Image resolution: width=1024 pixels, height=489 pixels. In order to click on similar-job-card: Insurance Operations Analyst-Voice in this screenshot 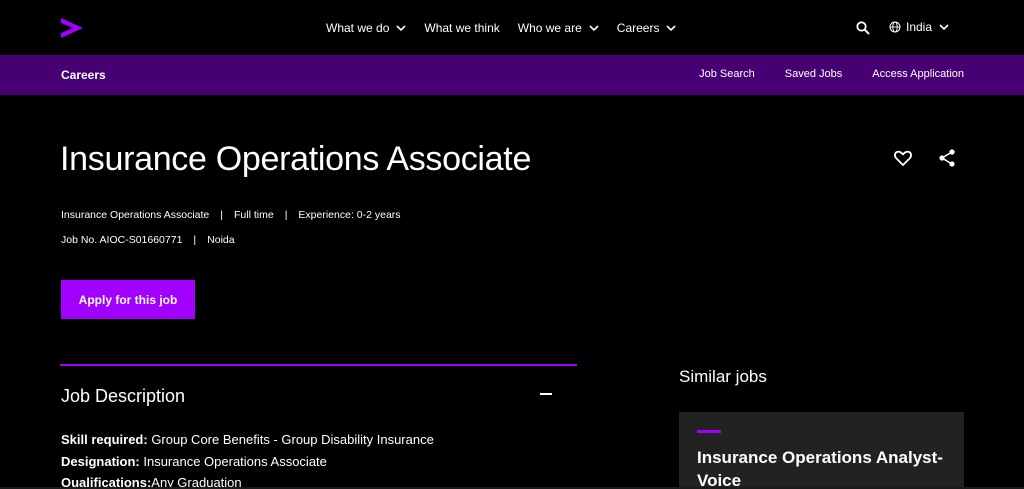, I will do `click(821, 450)`.